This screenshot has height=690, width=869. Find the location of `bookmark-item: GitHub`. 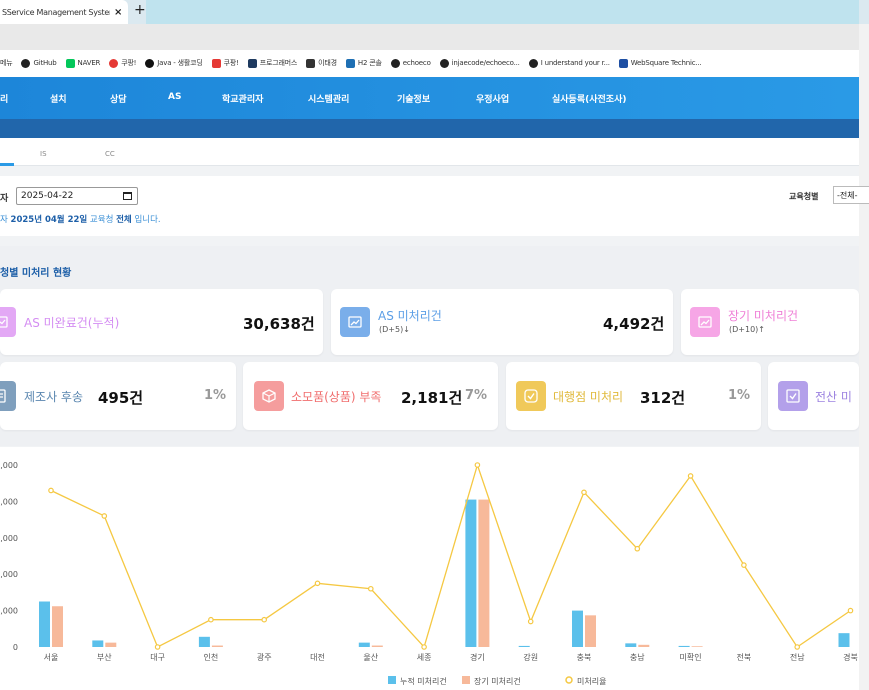

bookmark-item: GitHub is located at coordinates (39, 63).